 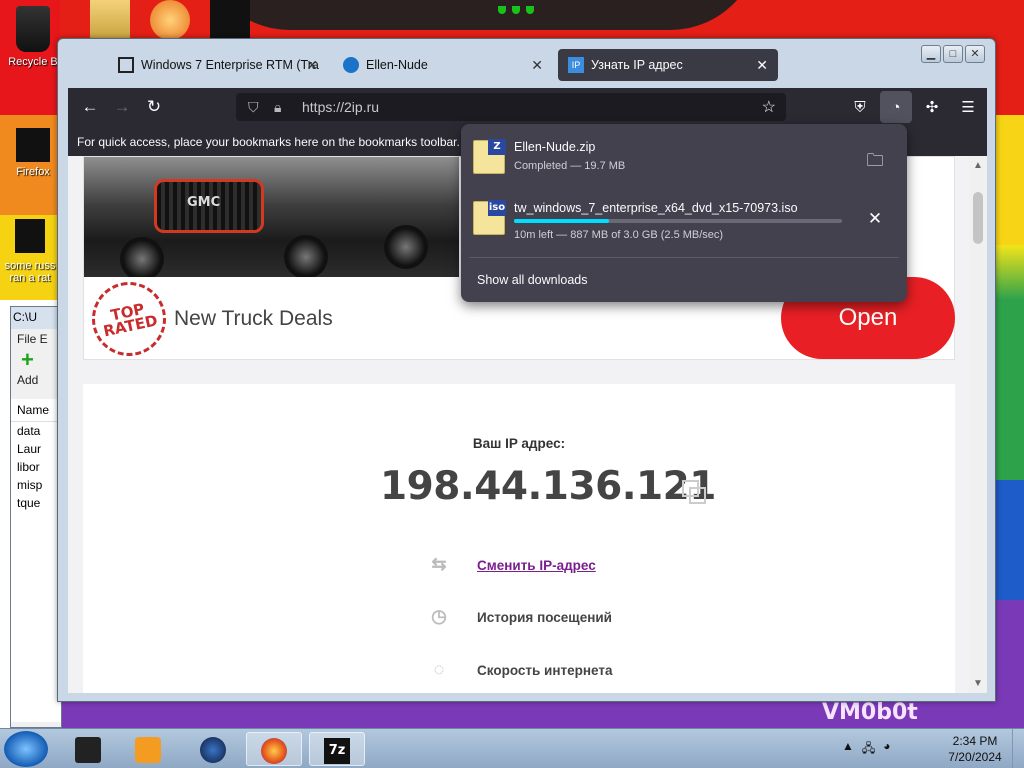 I want to click on close-window-button: ✕, so click(x=975, y=54).